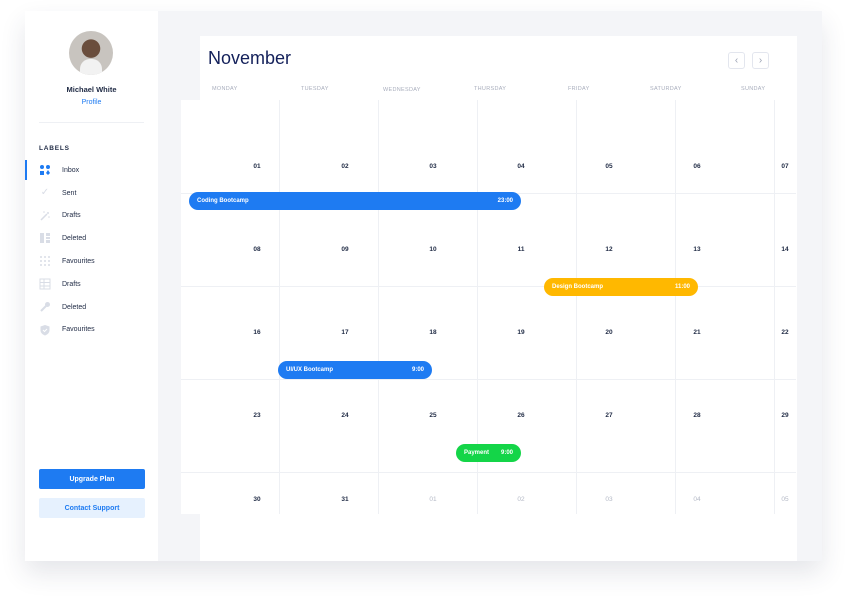  Describe the element at coordinates (697, 249) in the screenshot. I see `calendar-day: 13` at that location.